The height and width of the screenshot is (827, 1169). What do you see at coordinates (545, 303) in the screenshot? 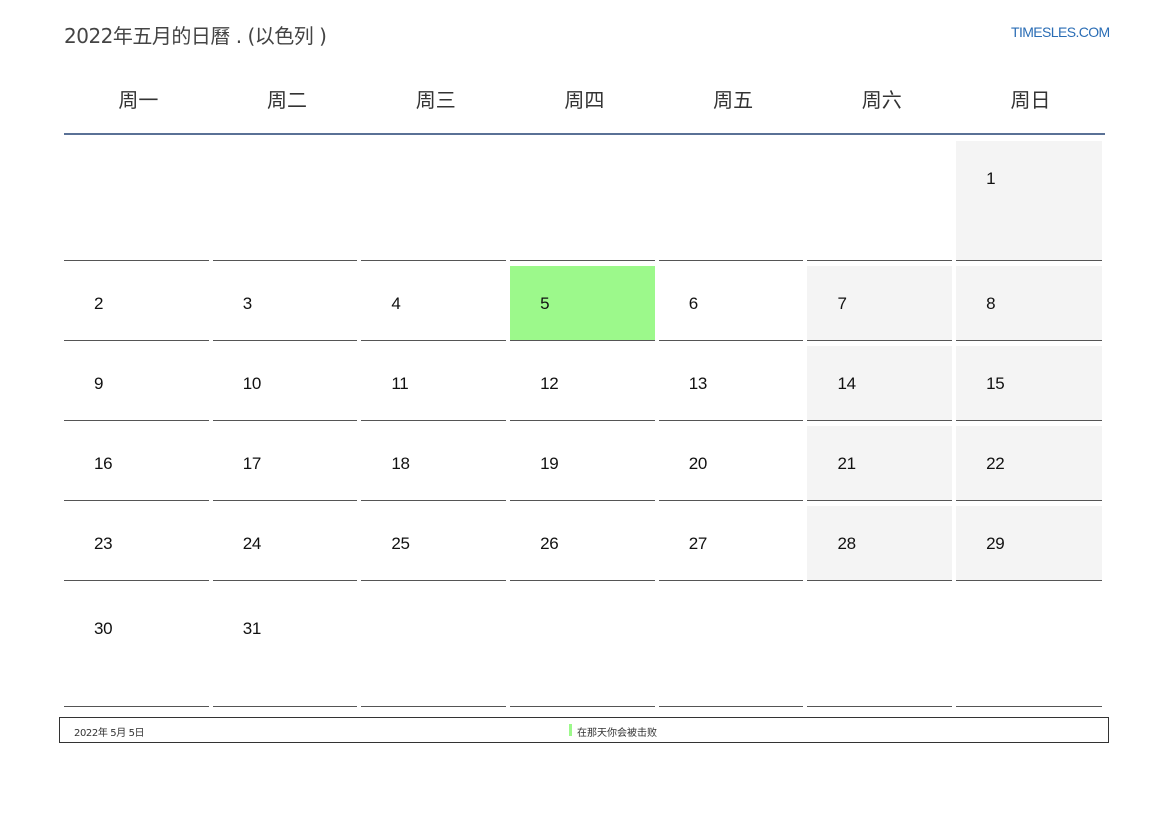
I see `day-number: 5` at bounding box center [545, 303].